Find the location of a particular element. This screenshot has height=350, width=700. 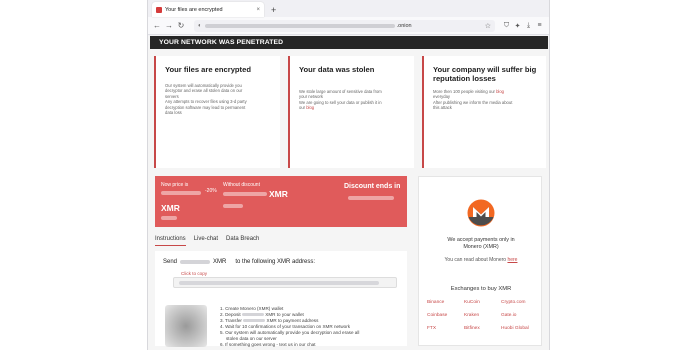

forward-button: → is located at coordinates (169, 25).